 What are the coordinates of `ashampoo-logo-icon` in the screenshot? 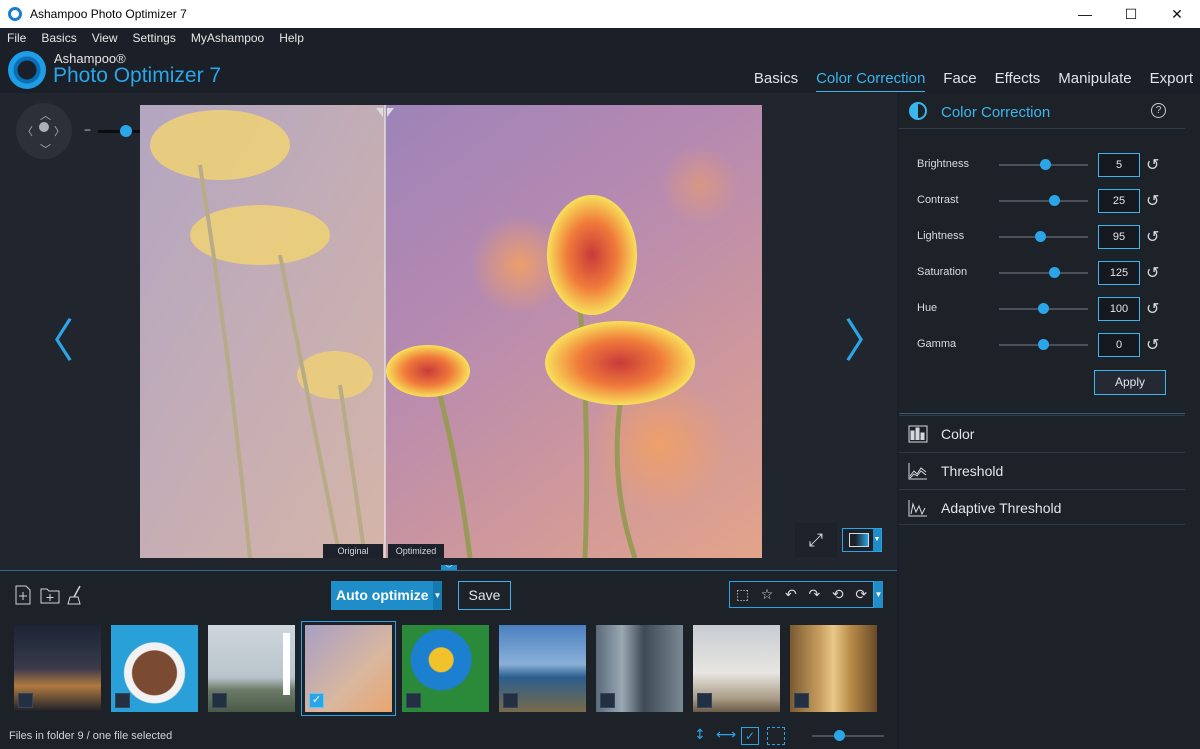 It's located at (27, 70).